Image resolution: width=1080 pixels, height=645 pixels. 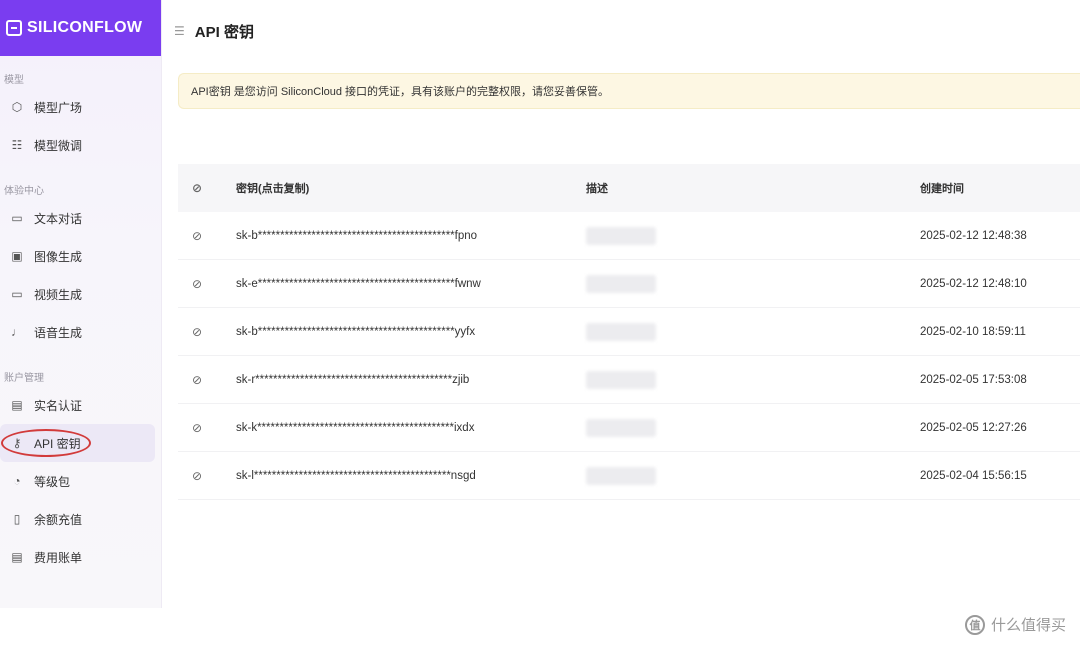 I want to click on sidebar-item-label: 语音生成, so click(x=58, y=332).